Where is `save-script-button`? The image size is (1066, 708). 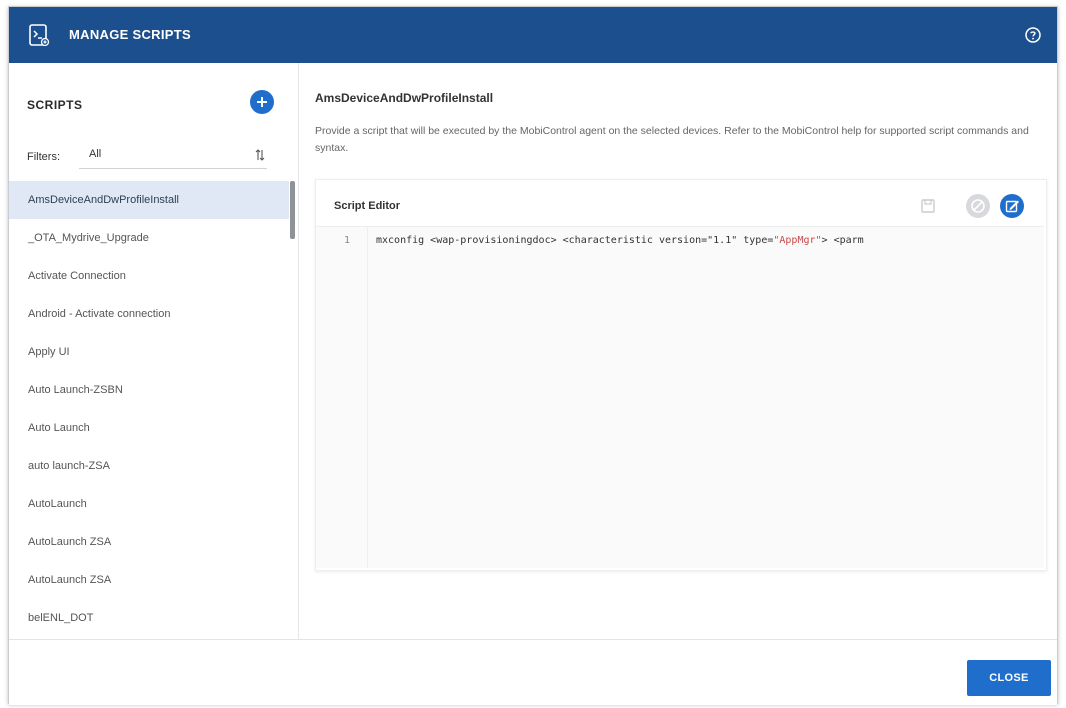
save-script-button is located at coordinates (928, 206).